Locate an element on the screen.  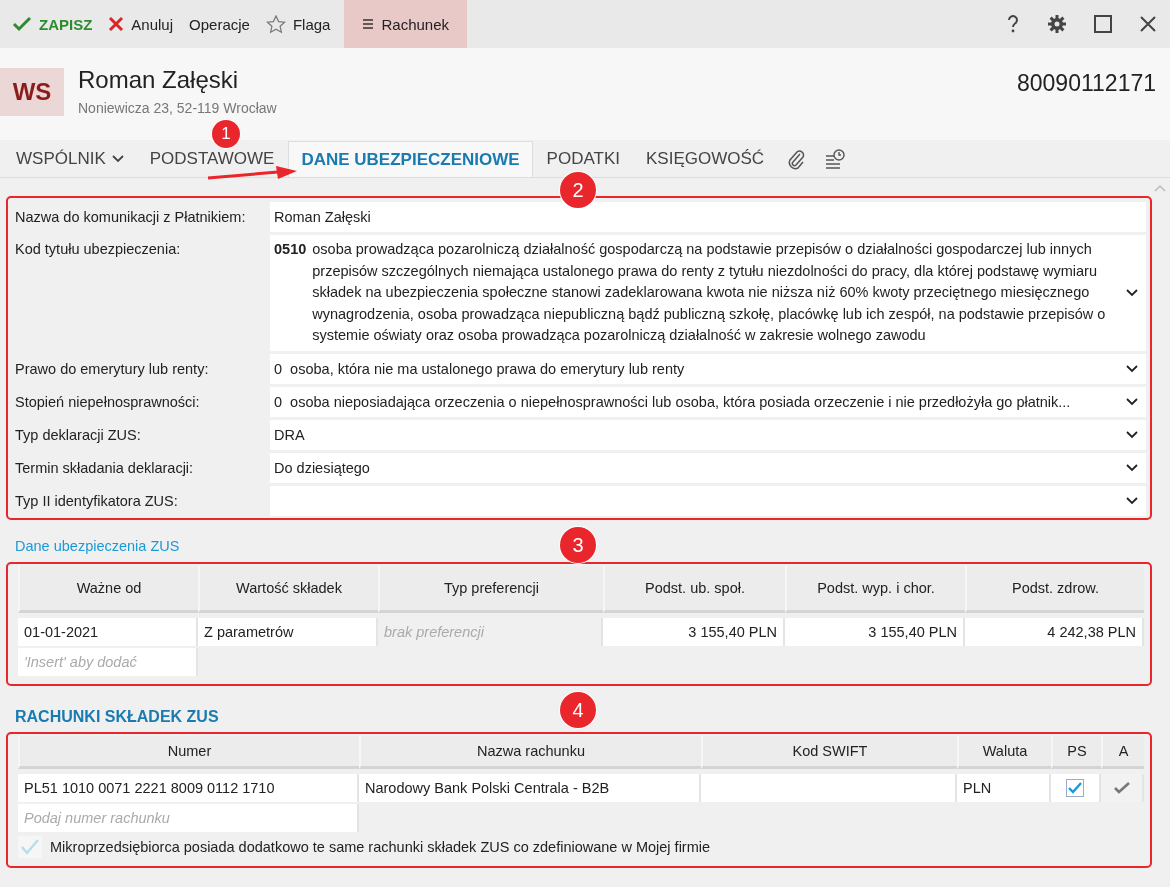
column-header: Podst. wyp. i chor. is located at coordinates (875, 589).